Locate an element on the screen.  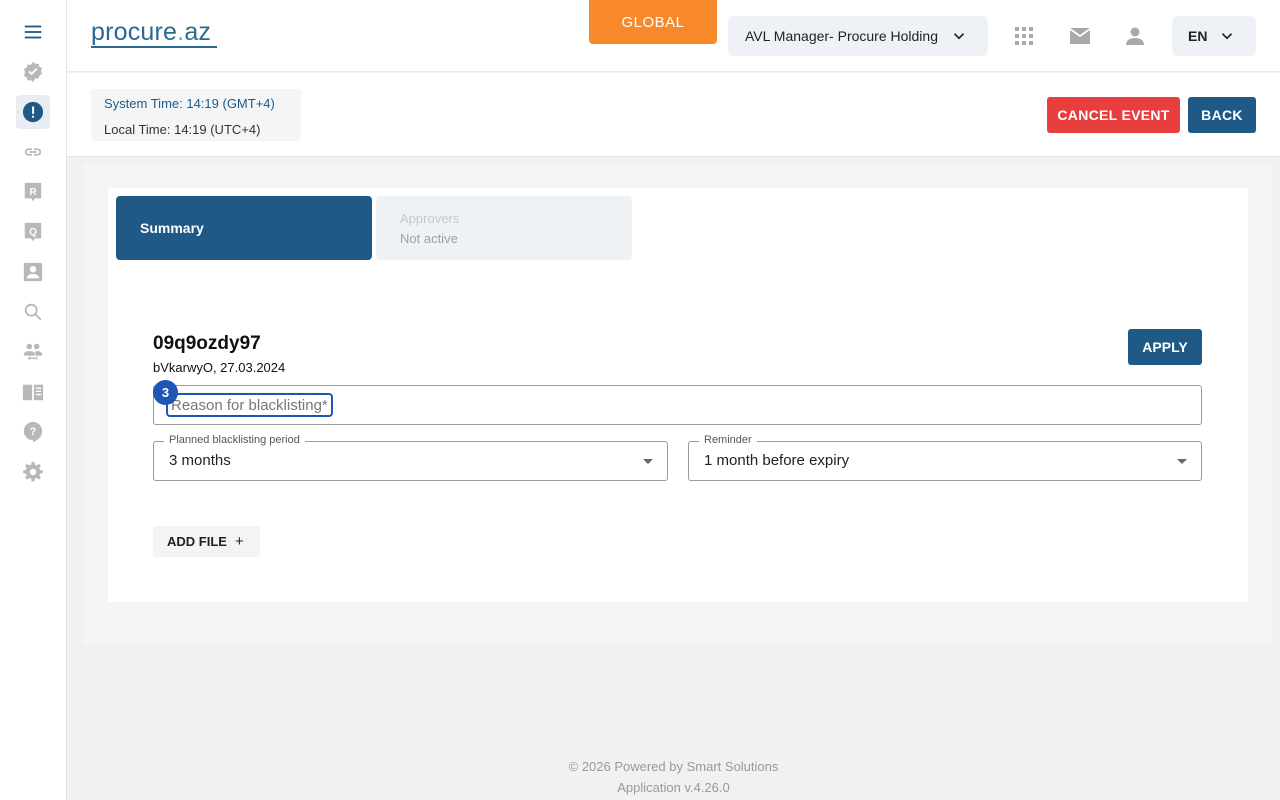
verified-icon is located at coordinates (33, 72).